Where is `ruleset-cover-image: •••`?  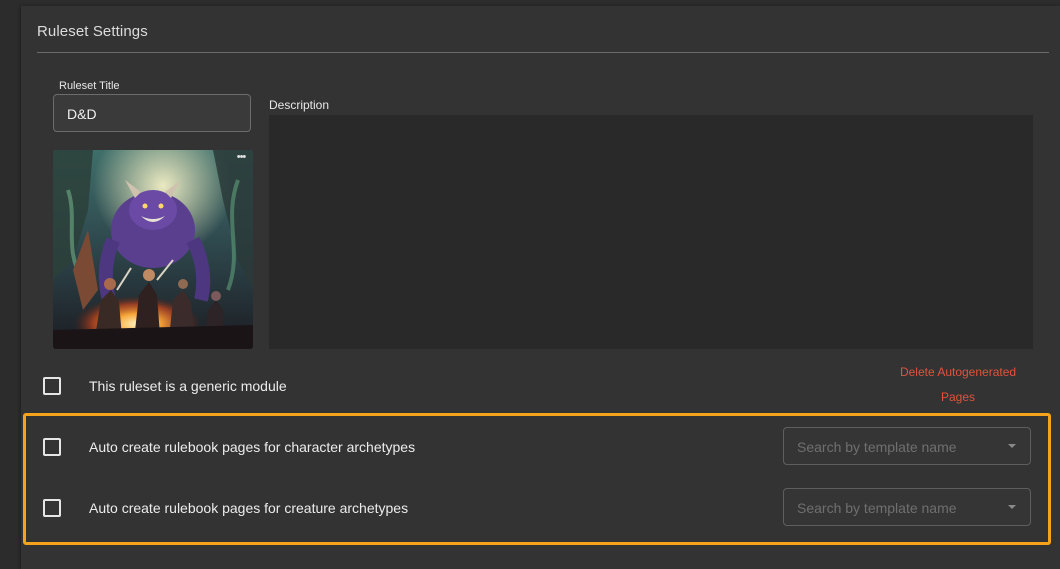 ruleset-cover-image: ••• is located at coordinates (153, 249).